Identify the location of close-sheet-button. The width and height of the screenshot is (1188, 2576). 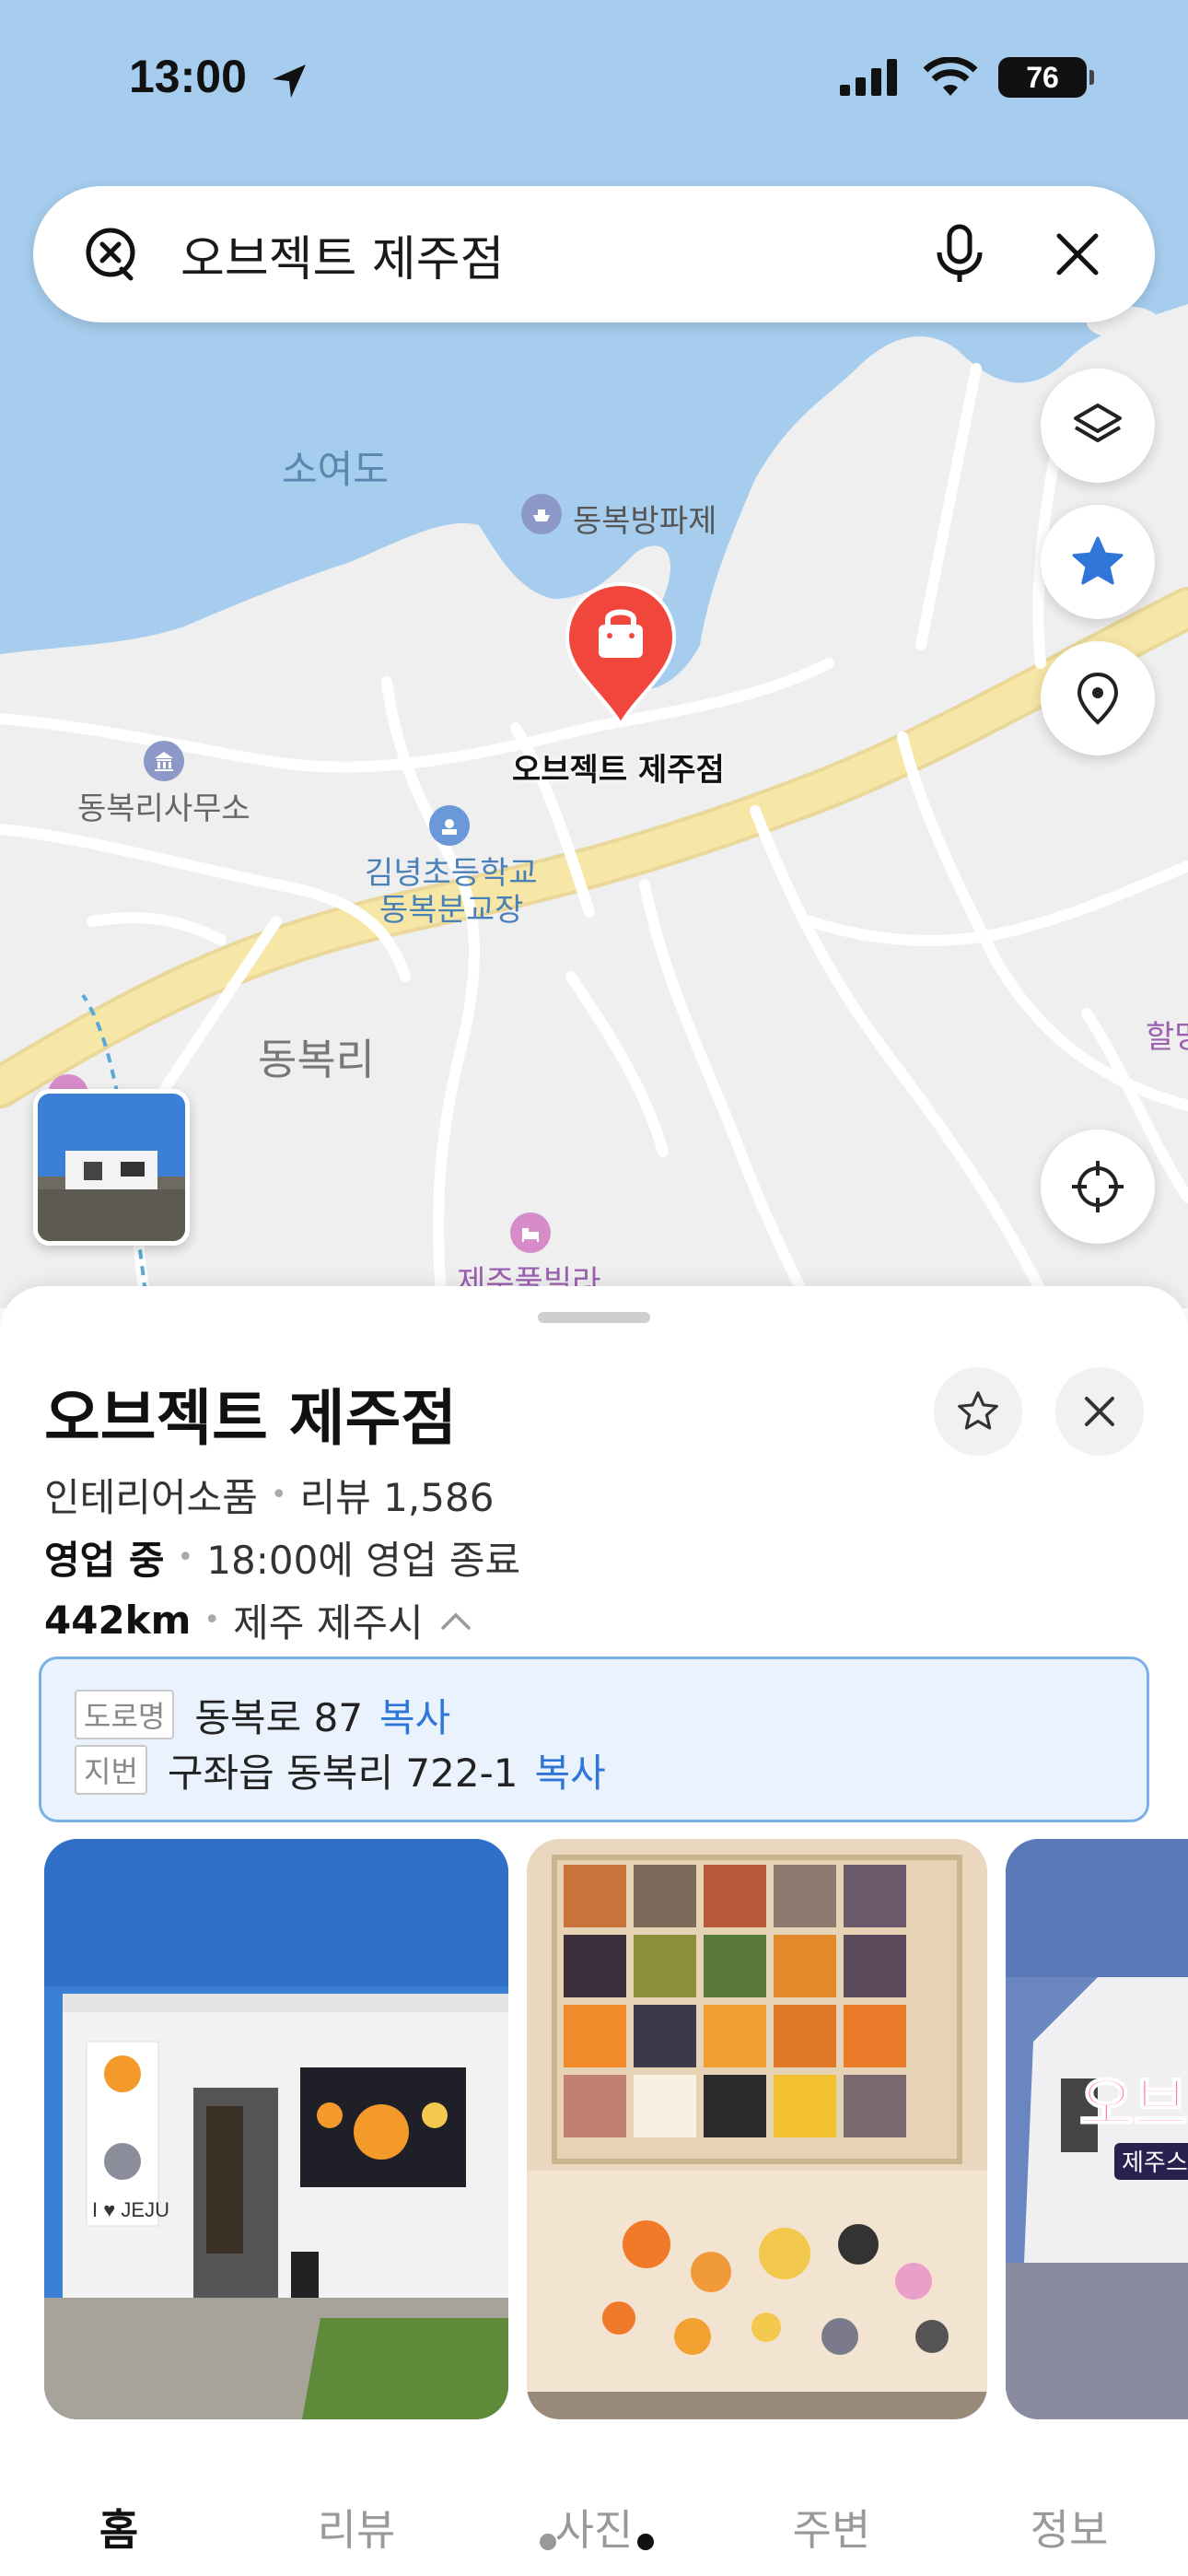
(1099, 1411).